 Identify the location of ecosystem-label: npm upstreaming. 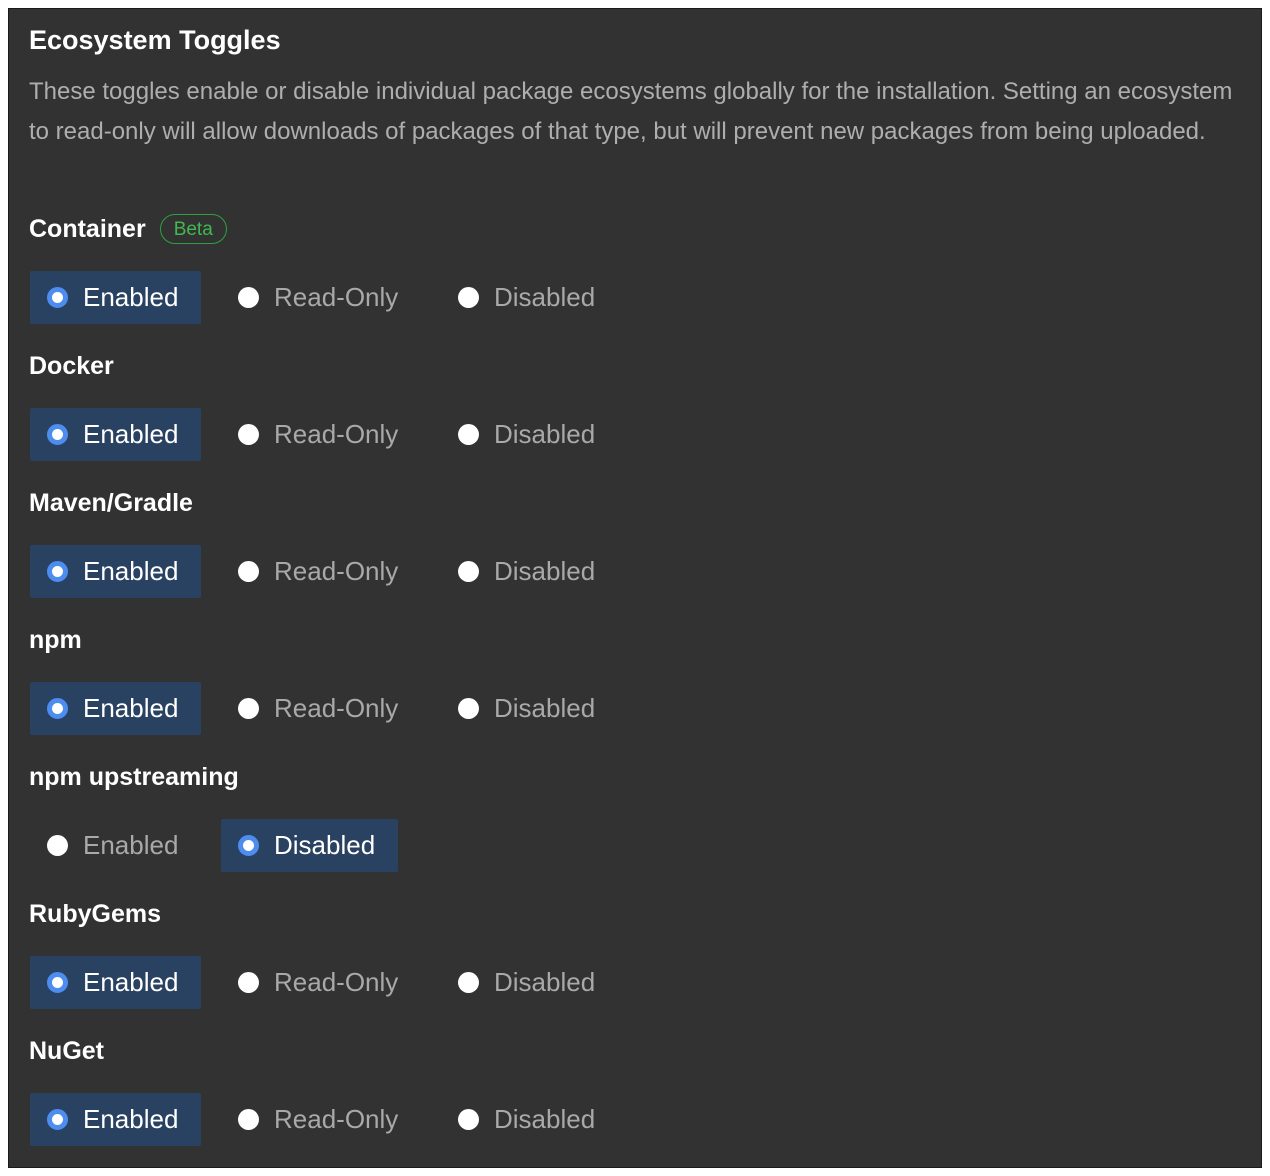
(134, 777).